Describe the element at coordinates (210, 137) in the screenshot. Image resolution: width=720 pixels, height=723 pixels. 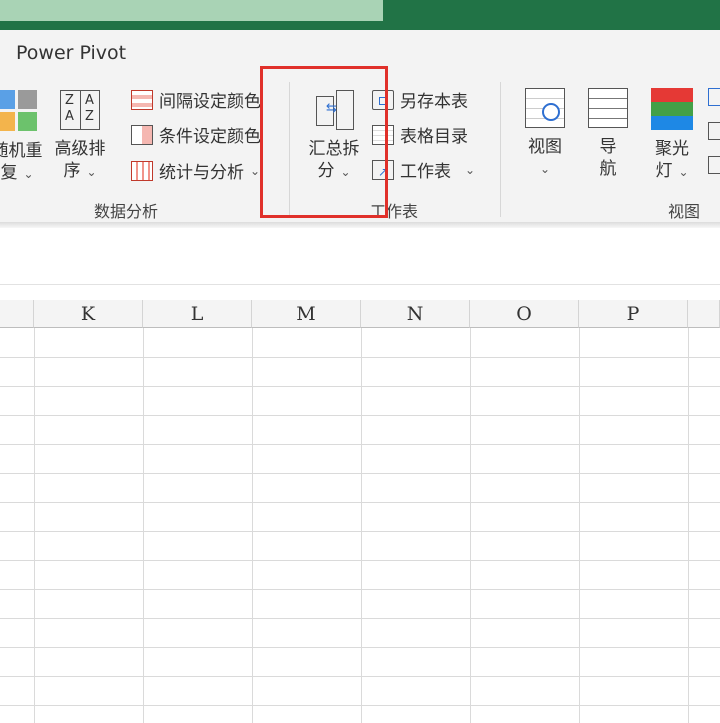
I see `condition-color-label: 条件设定颜色` at that location.